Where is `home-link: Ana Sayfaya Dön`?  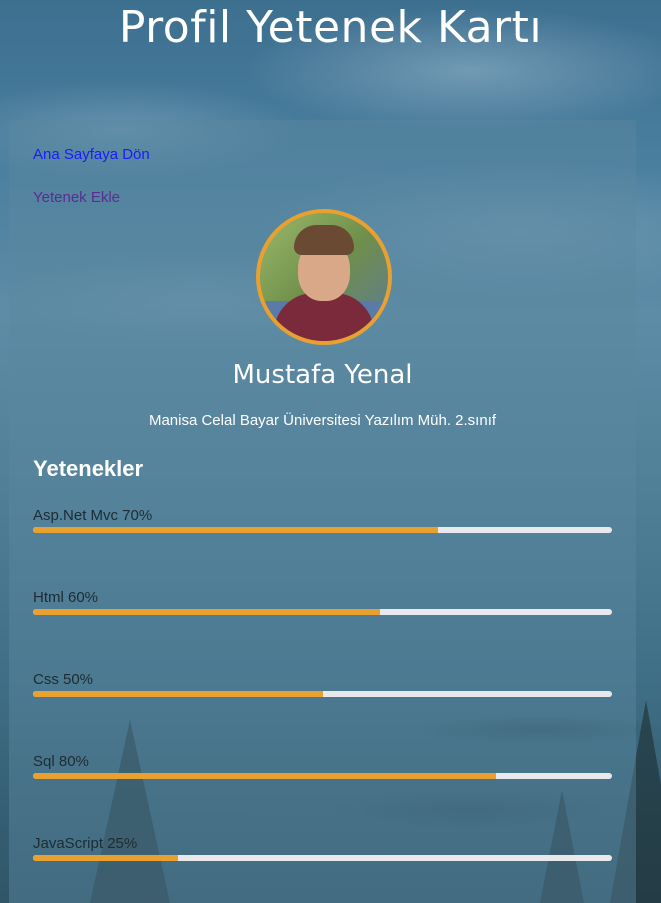 home-link: Ana Sayfaya Dön is located at coordinates (91, 154).